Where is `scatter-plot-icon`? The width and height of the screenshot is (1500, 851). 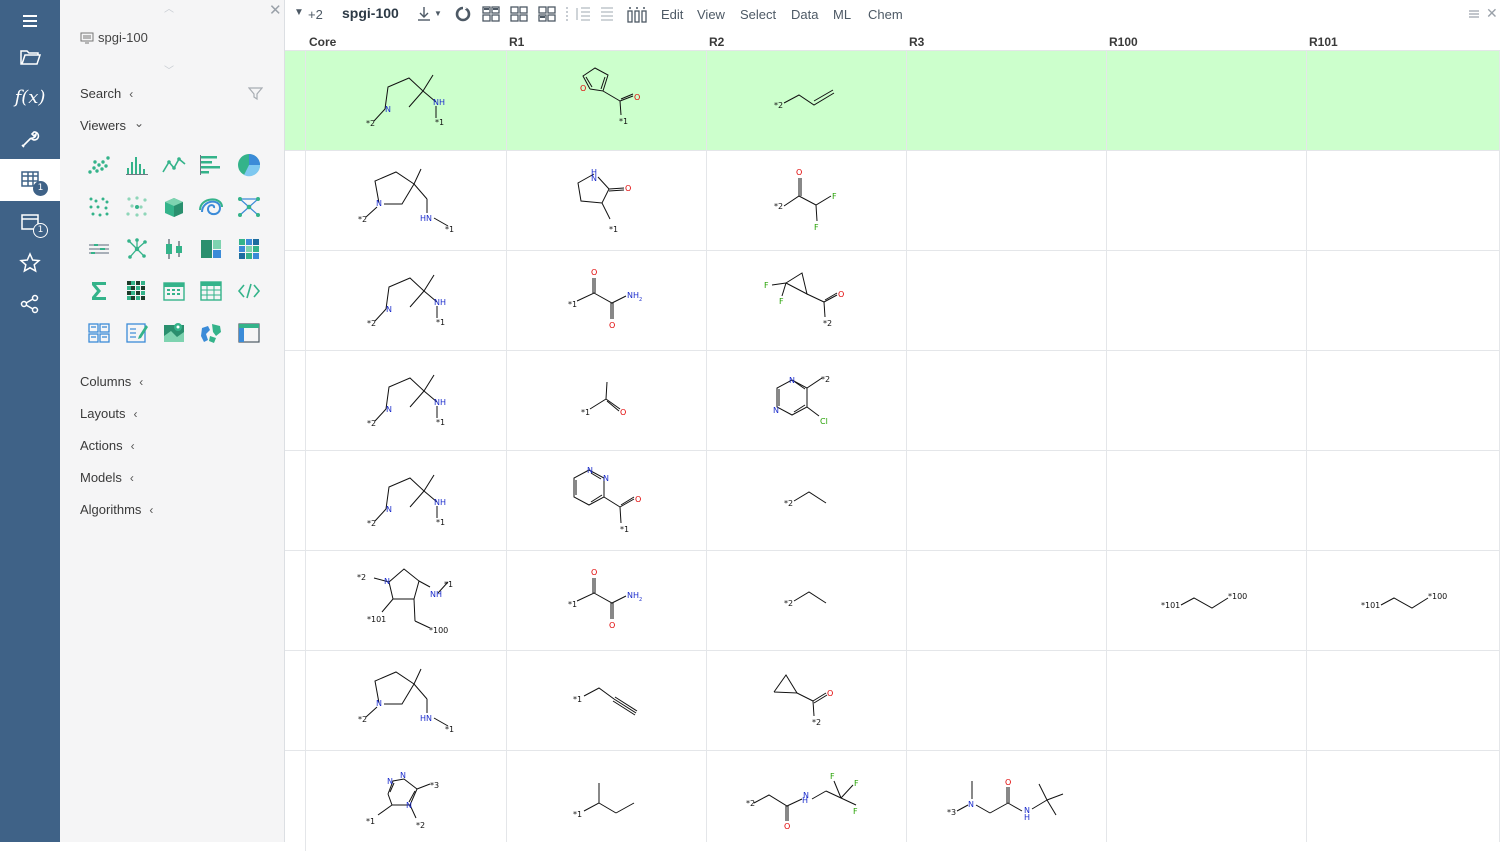 scatter-plot-icon is located at coordinates (99, 165).